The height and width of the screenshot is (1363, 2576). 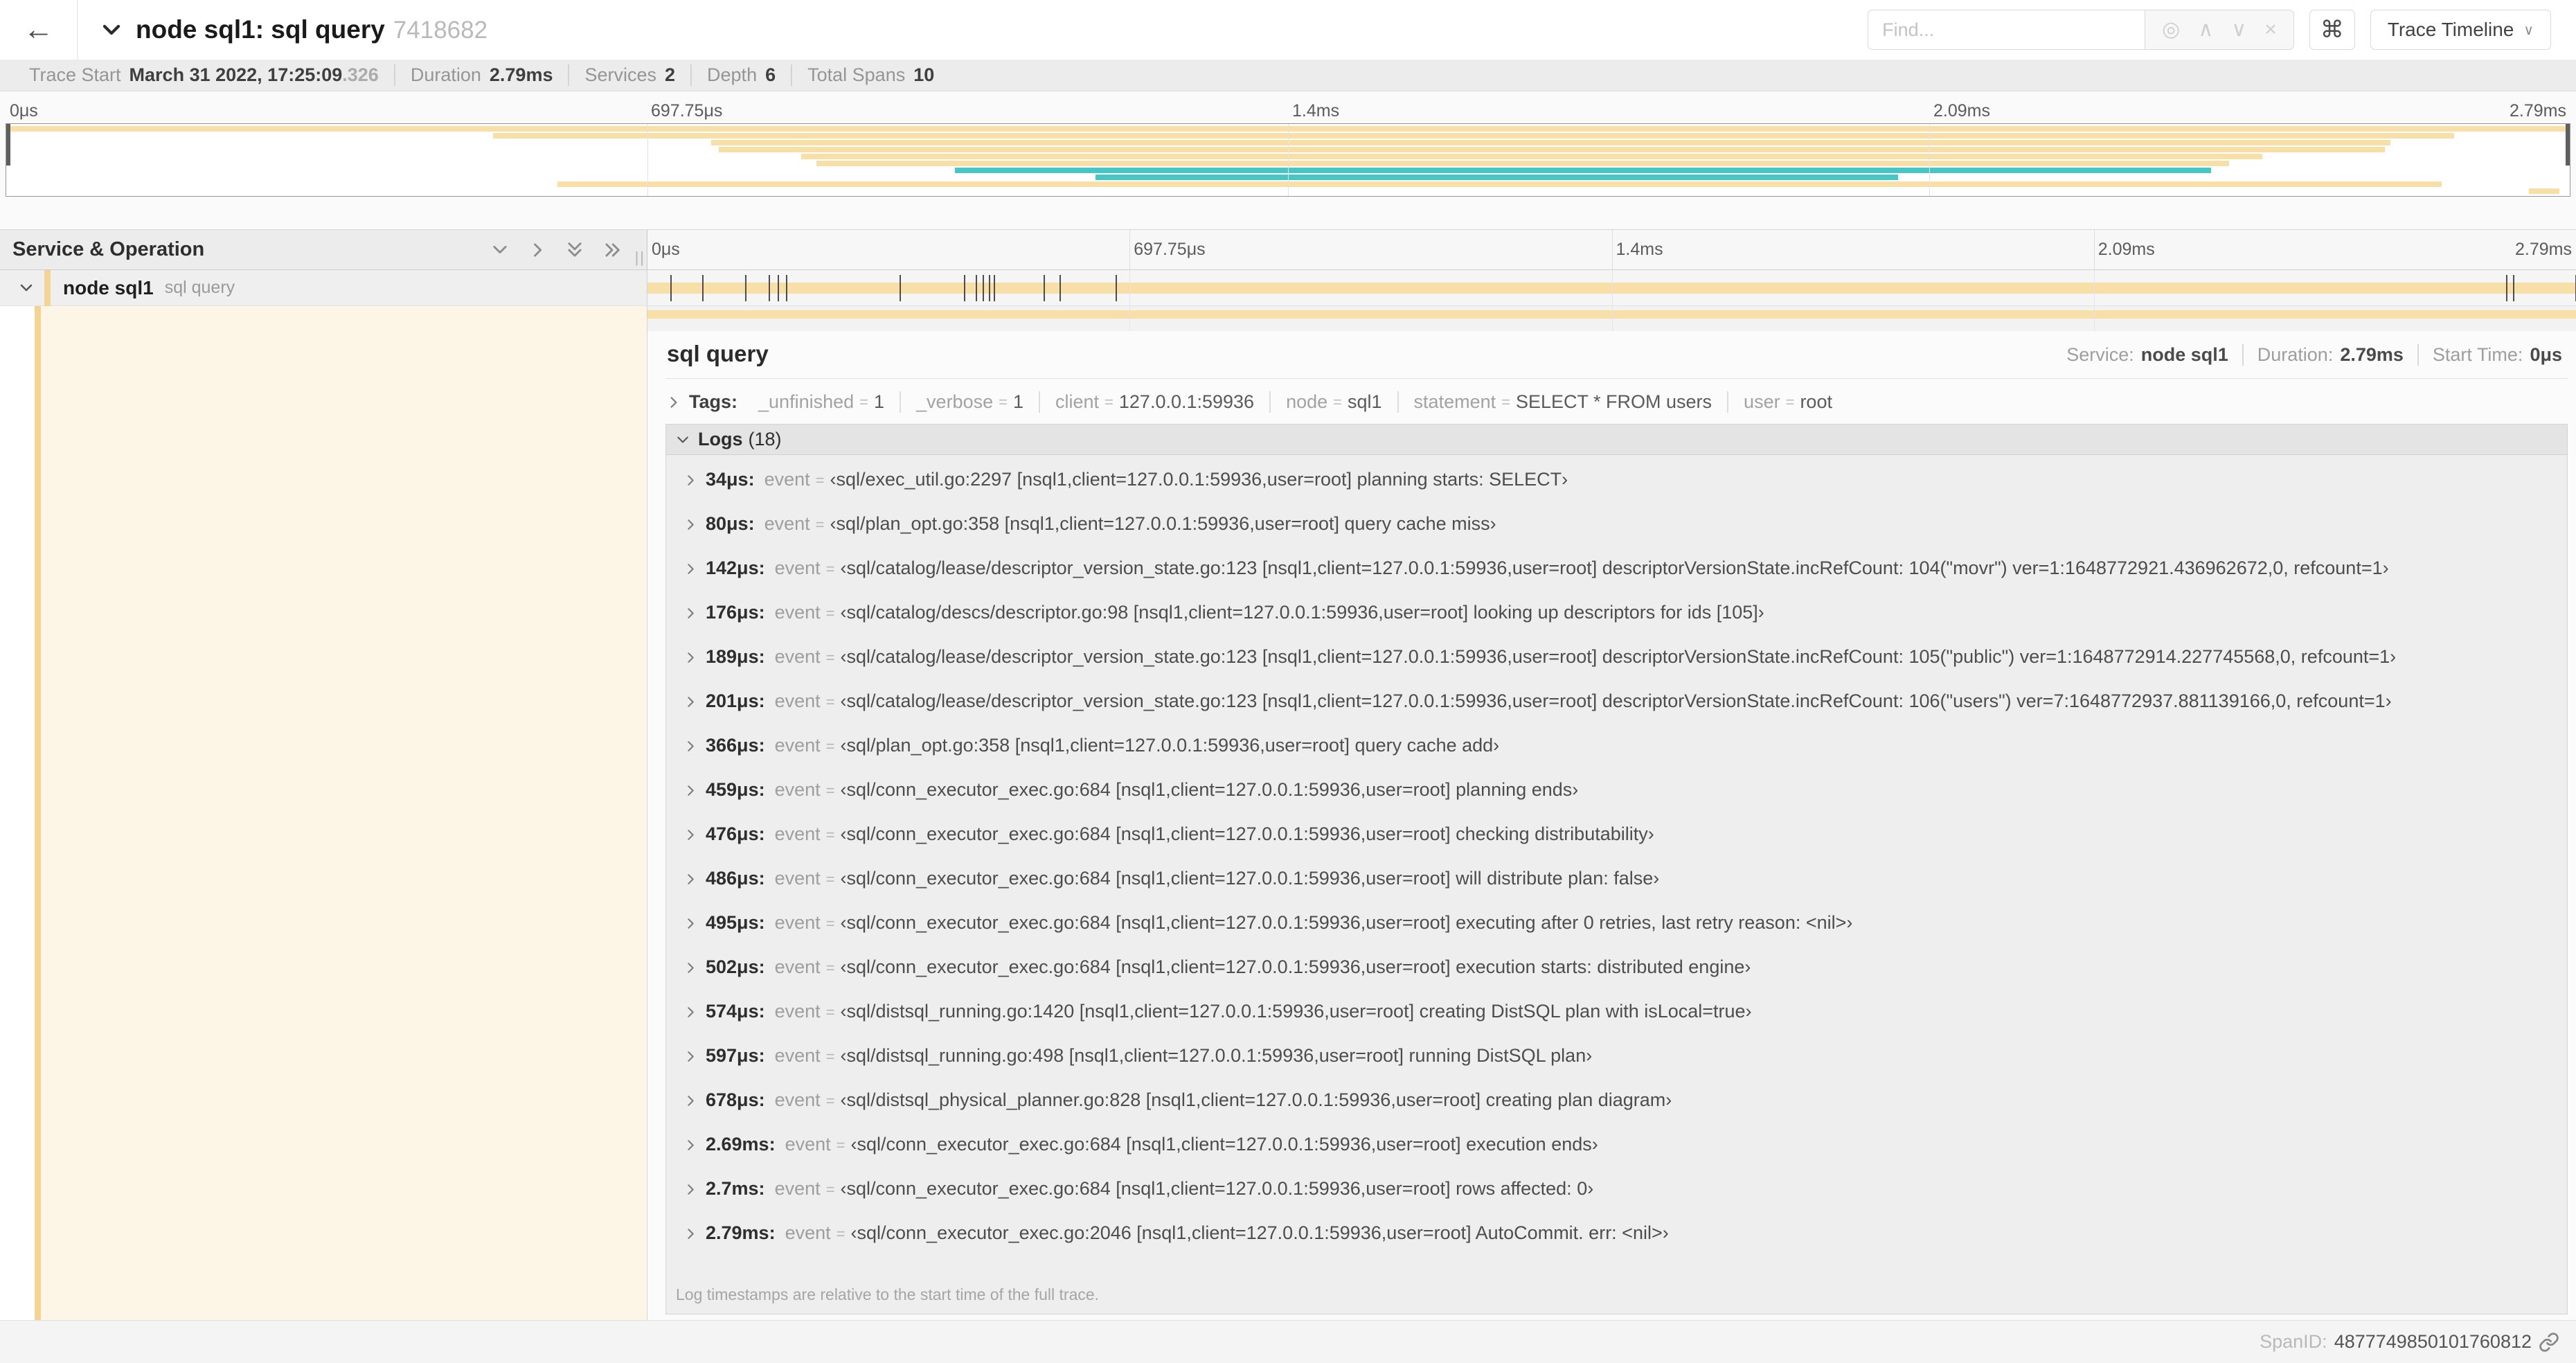 I want to click on back-button: ←, so click(x=39, y=30).